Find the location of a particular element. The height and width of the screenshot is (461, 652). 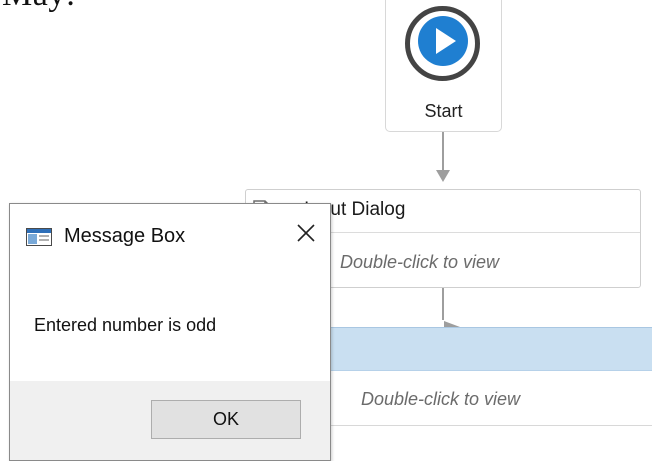

ok-button: OK is located at coordinates (226, 419).